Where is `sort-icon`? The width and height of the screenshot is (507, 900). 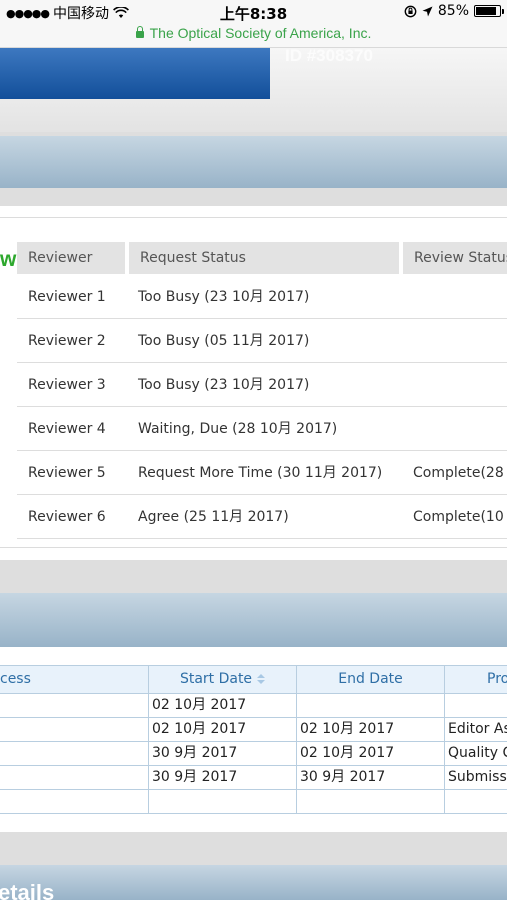 sort-icon is located at coordinates (261, 679).